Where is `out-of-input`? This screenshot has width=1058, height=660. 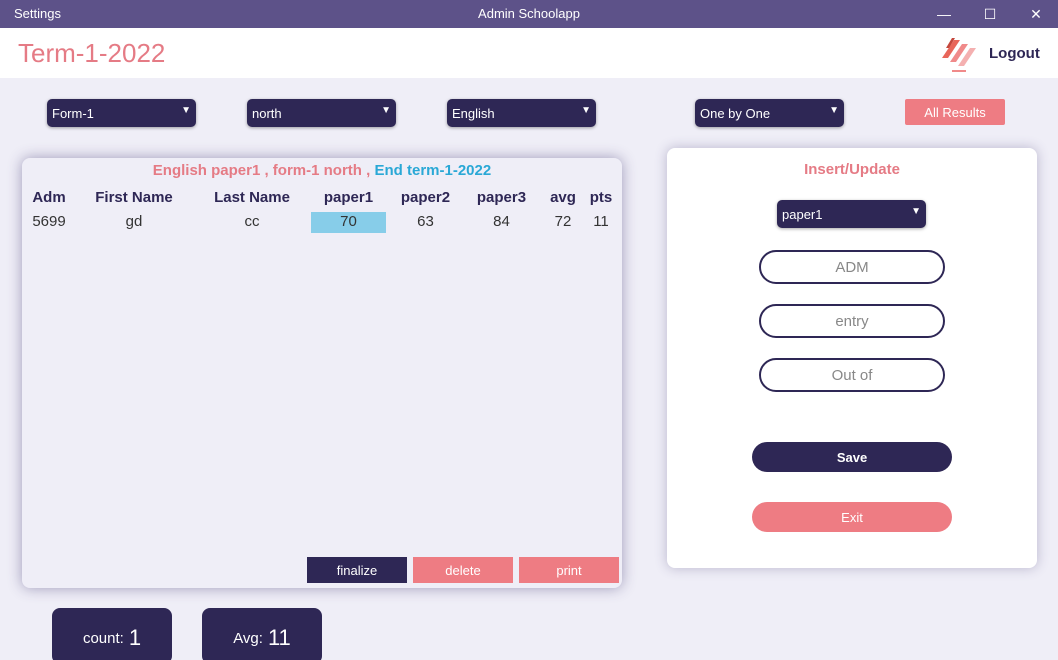 out-of-input is located at coordinates (852, 375).